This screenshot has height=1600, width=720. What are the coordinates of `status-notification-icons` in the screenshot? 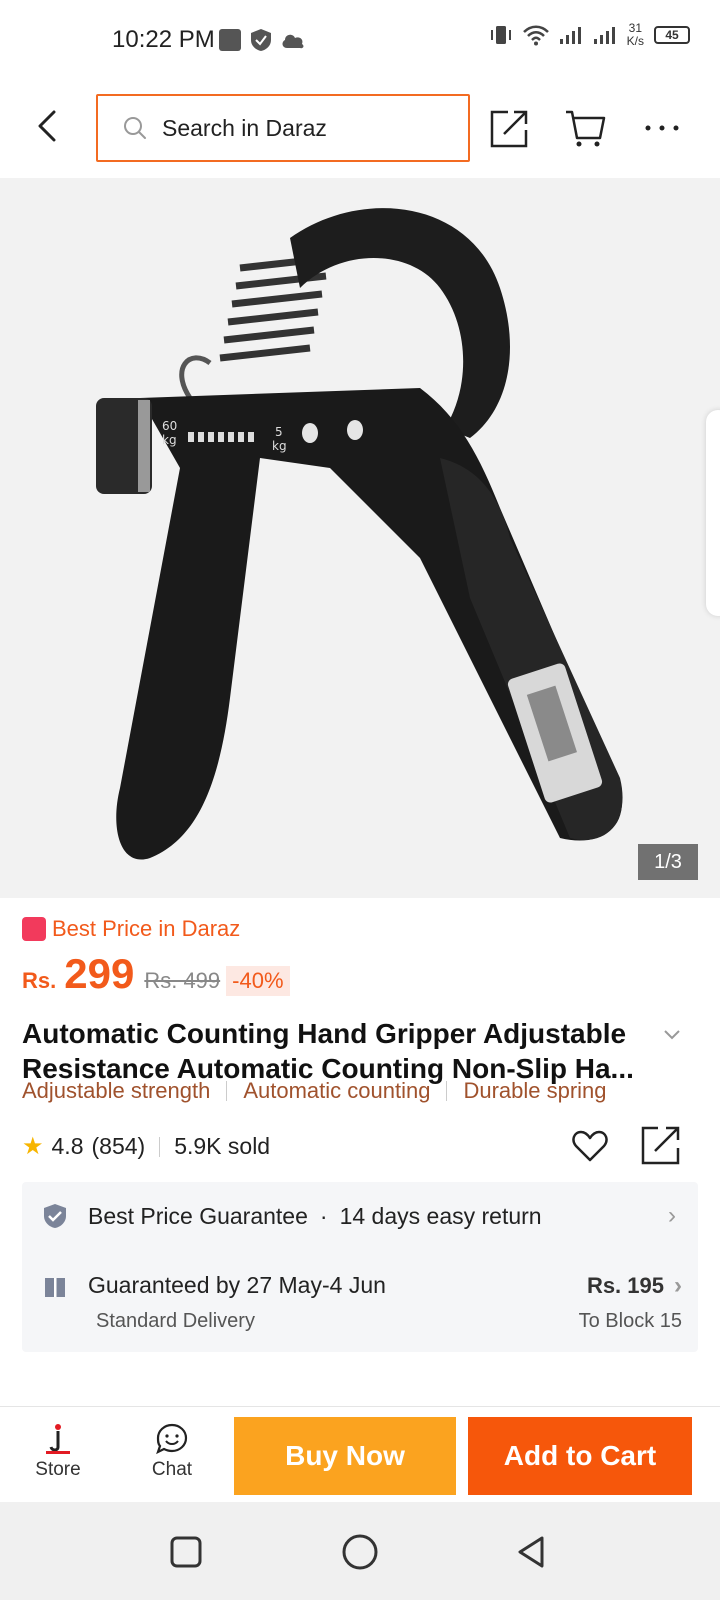 It's located at (262, 40).